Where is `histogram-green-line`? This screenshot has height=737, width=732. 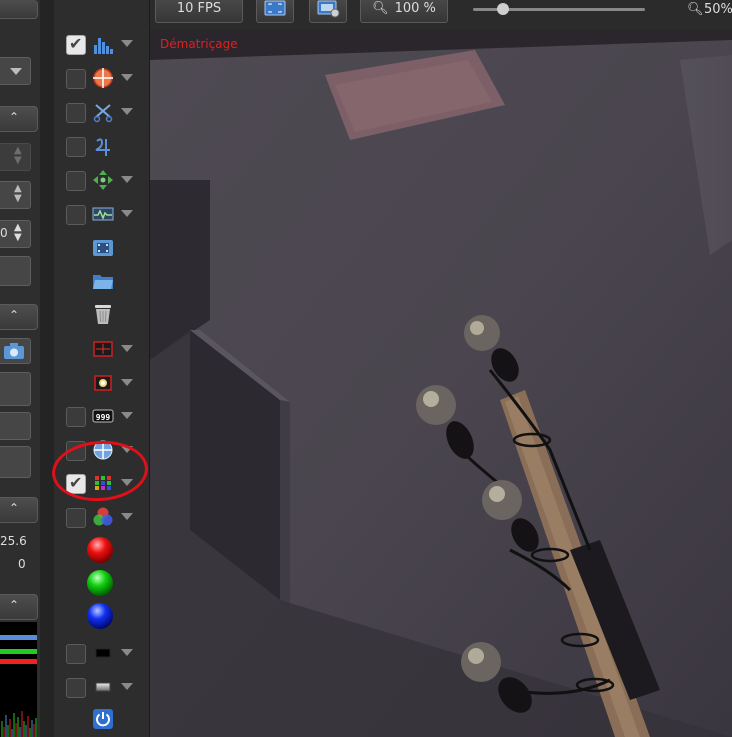 histogram-green-line is located at coordinates (18, 651).